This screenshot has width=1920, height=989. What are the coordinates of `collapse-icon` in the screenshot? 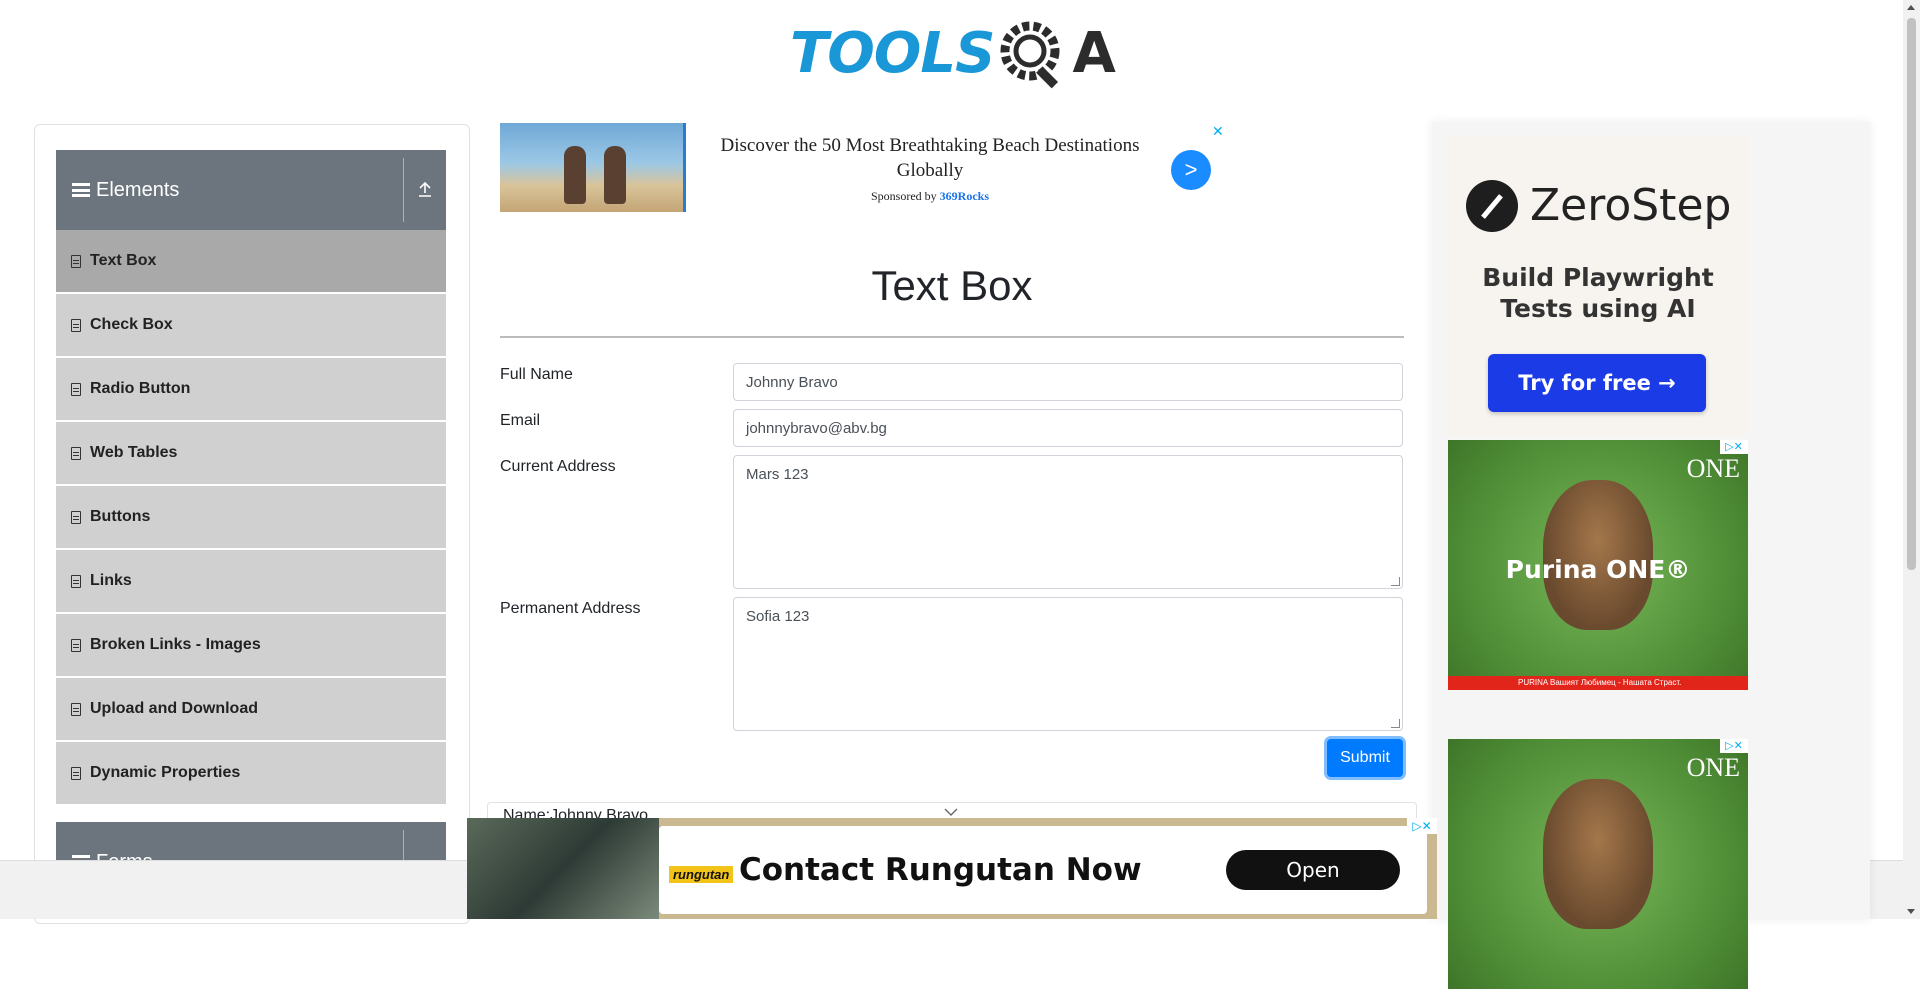 It's located at (425, 189).